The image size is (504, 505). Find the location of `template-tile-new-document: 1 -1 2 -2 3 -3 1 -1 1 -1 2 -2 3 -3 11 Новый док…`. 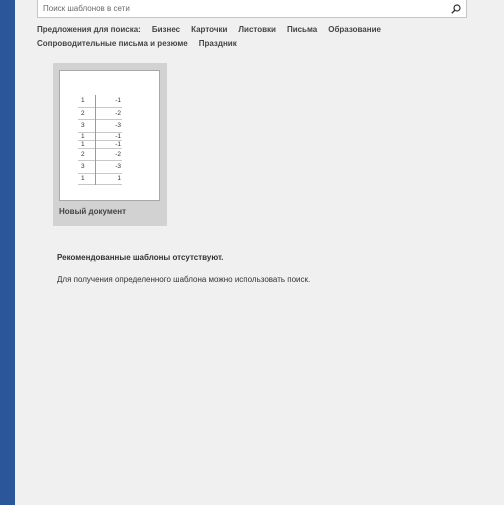

template-tile-new-document: 1 -1 2 -2 3 -3 1 -1 1 -1 2 -2 3 -3 11 Новый док… is located at coordinates (110, 144).